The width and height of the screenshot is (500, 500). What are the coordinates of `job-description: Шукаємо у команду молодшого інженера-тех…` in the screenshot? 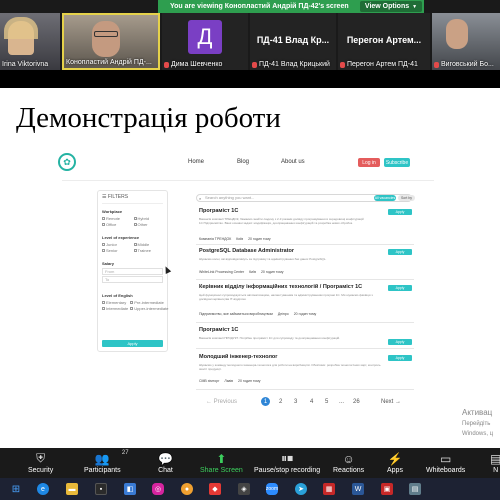 It's located at (290, 367).